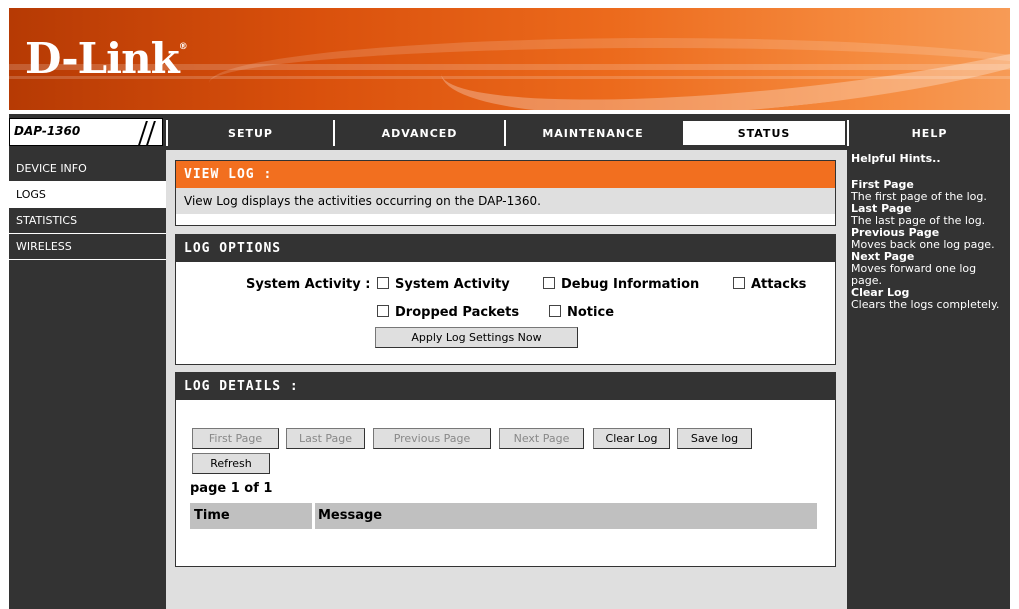  Describe the element at coordinates (308, 284) in the screenshot. I see `system-activity-label: System Activity :` at that location.